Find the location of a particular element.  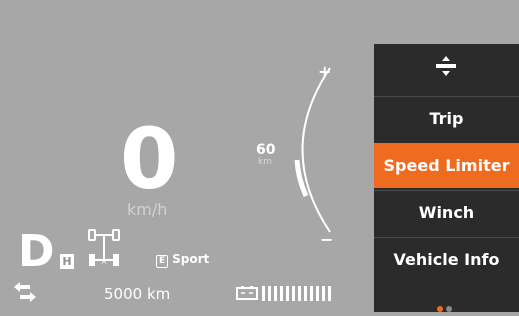

speed-readout: 0 is located at coordinates (149, 159).